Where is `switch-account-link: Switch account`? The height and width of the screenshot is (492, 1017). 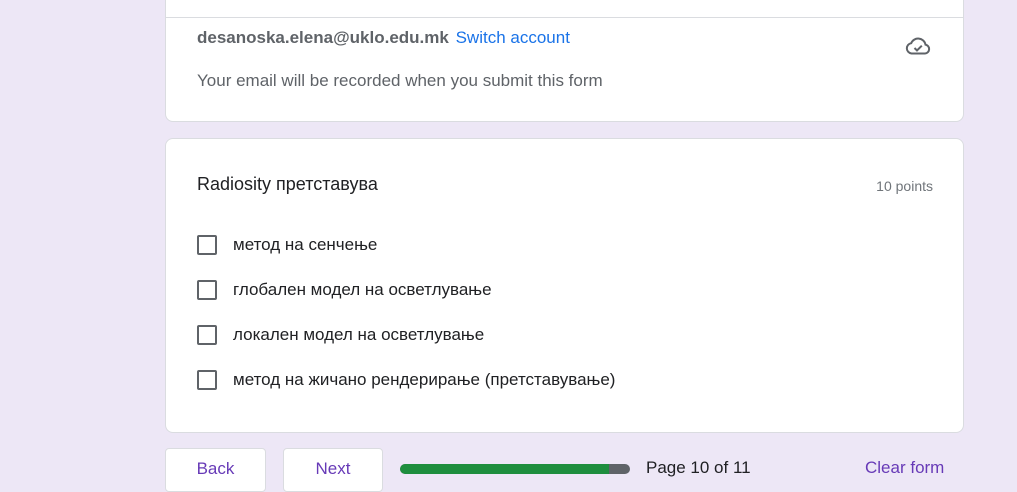 switch-account-link: Switch account is located at coordinates (513, 37).